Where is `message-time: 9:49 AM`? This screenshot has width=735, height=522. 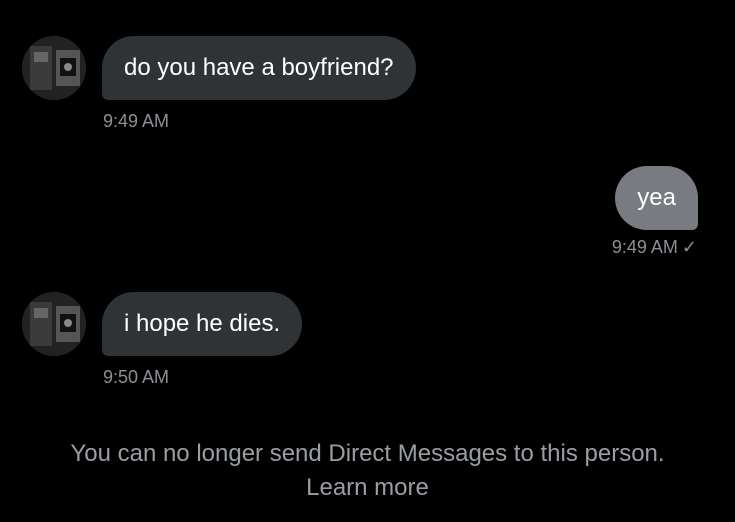 message-time: 9:49 AM is located at coordinates (644, 247).